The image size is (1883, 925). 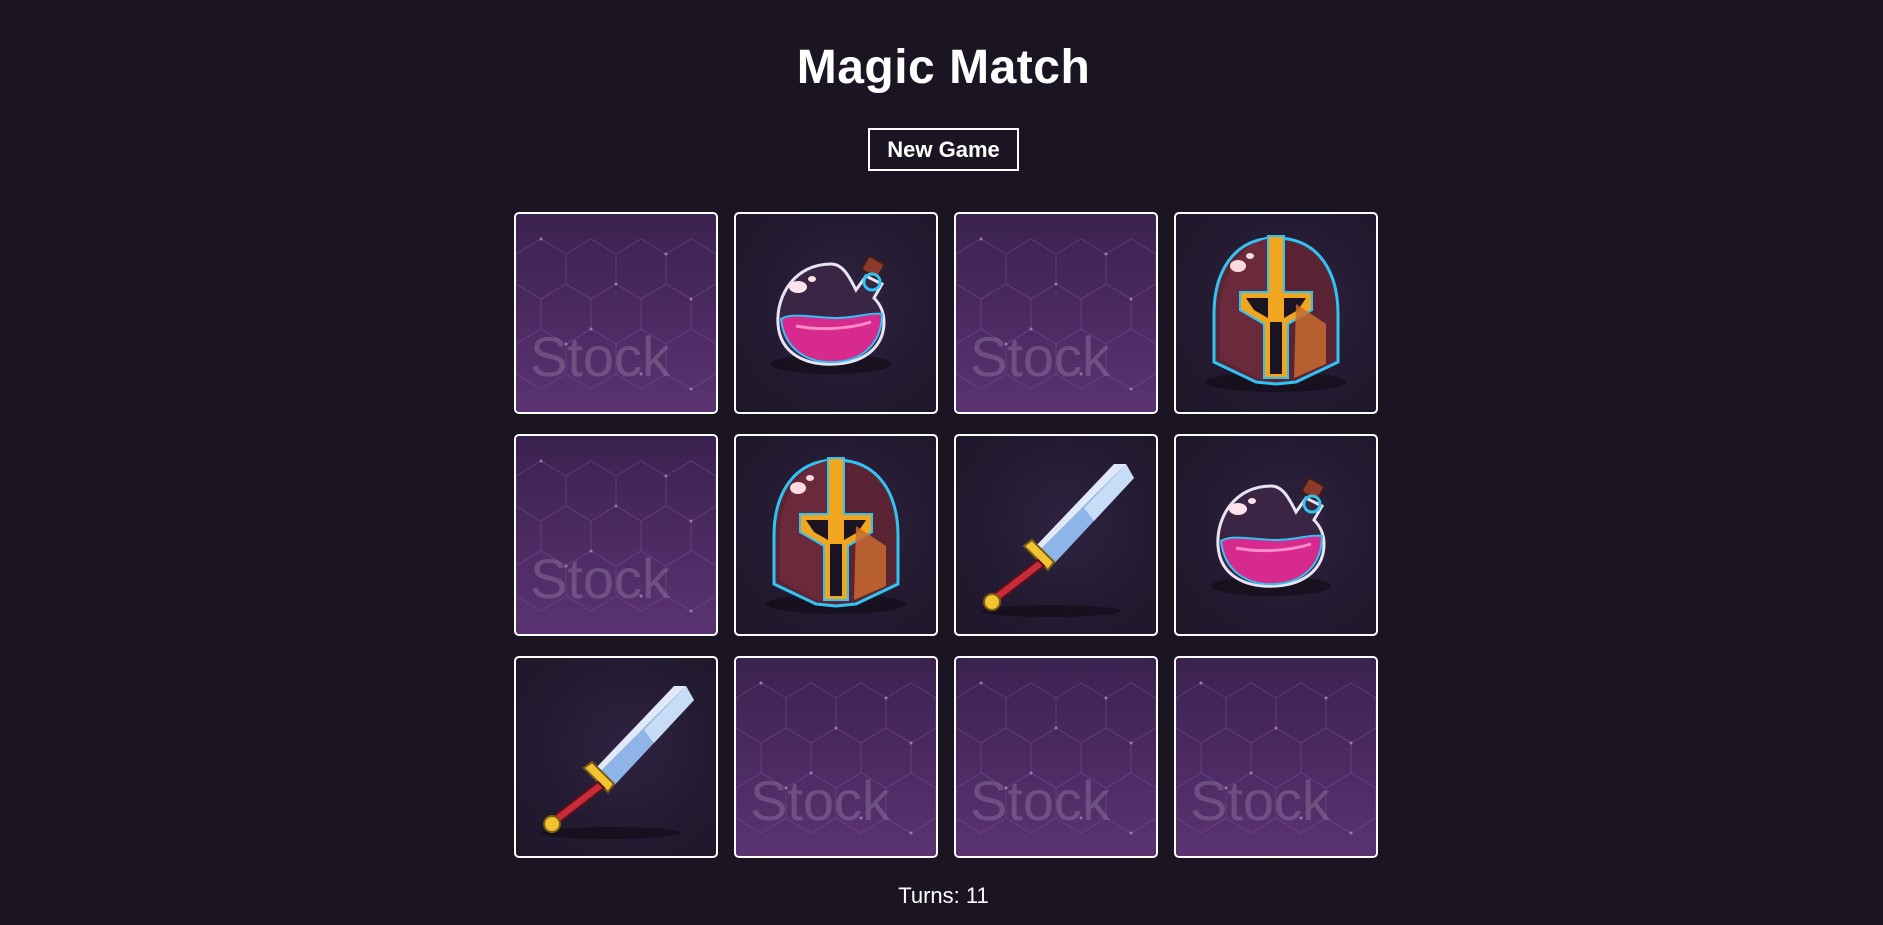 What do you see at coordinates (943, 67) in the screenshot?
I see `page-title: Magic Match` at bounding box center [943, 67].